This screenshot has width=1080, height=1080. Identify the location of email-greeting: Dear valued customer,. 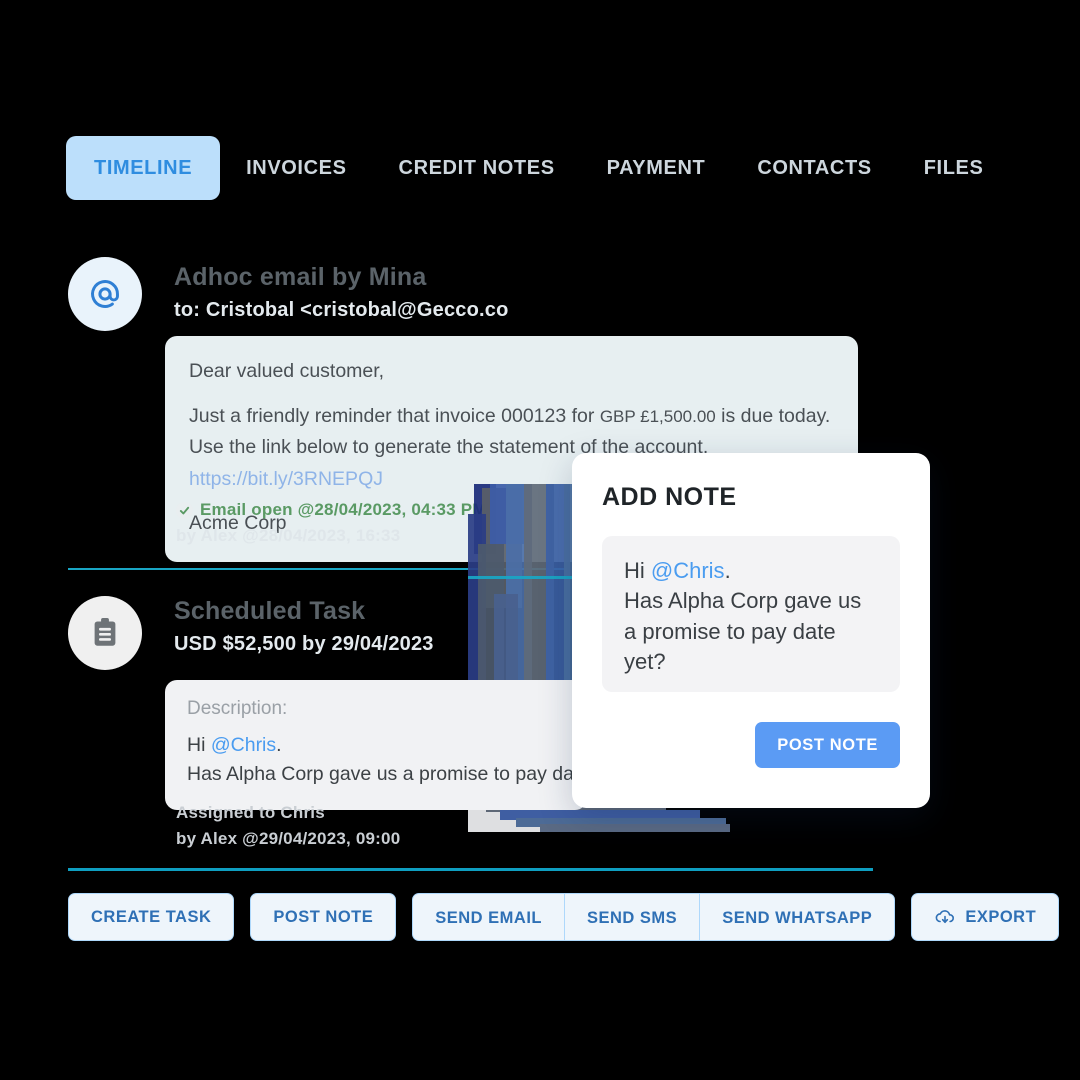
(287, 371).